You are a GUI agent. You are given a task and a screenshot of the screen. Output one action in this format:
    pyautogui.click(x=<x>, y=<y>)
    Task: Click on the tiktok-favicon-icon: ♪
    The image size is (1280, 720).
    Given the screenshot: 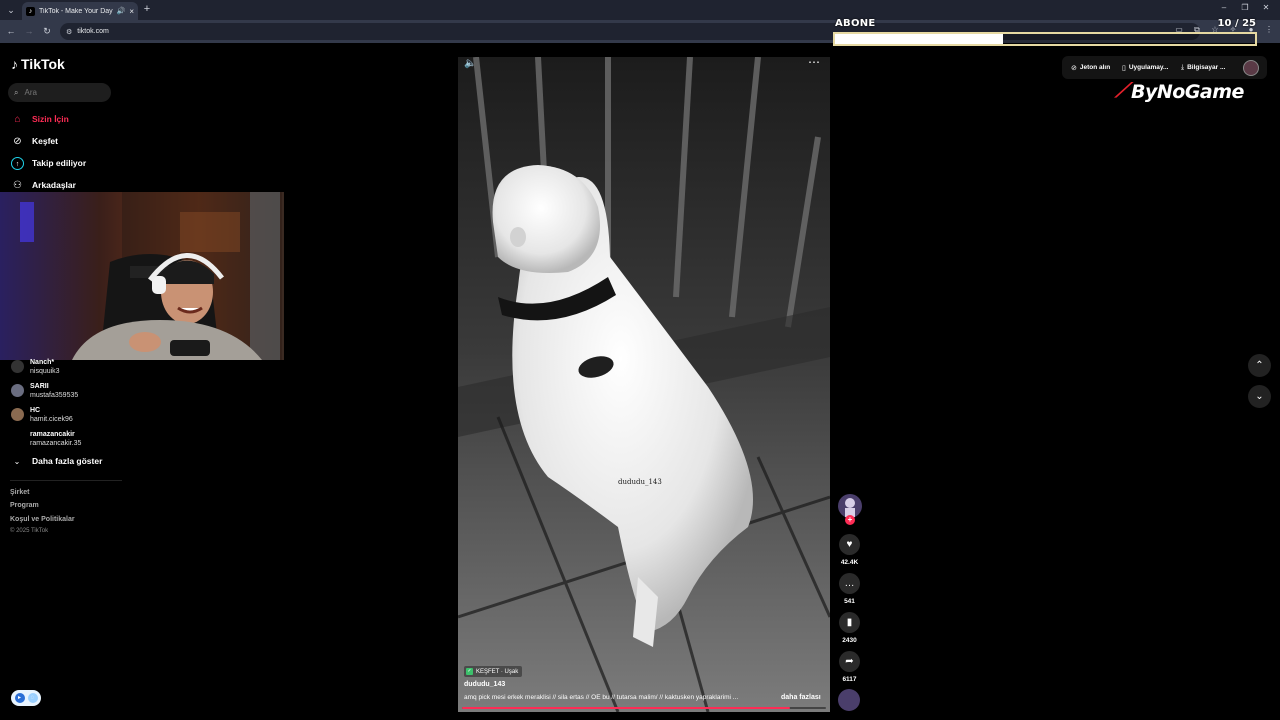 What is the action you would take?
    pyautogui.click(x=30, y=11)
    